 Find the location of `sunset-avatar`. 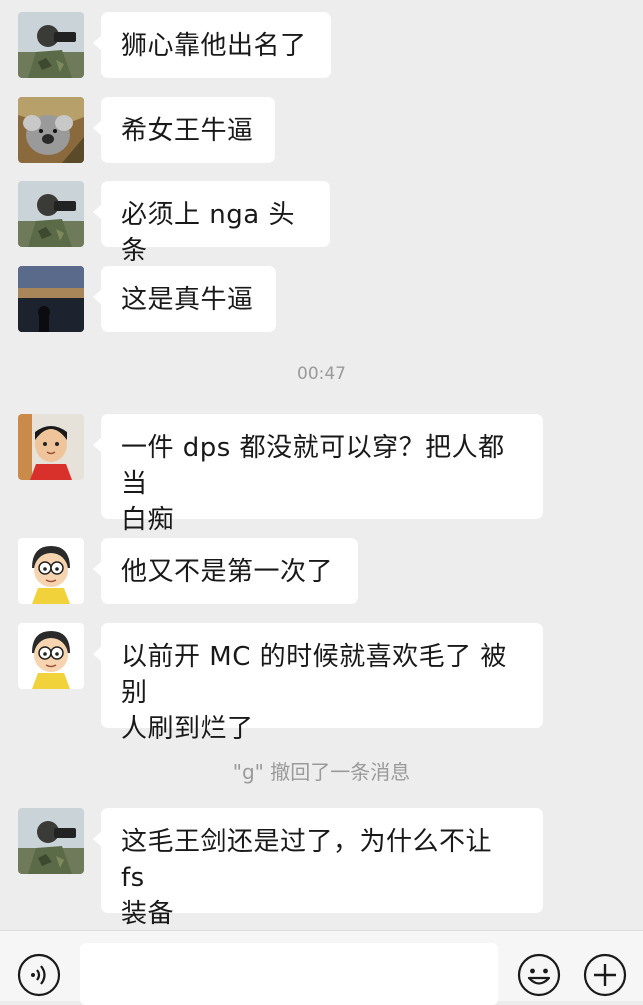

sunset-avatar is located at coordinates (51, 299).